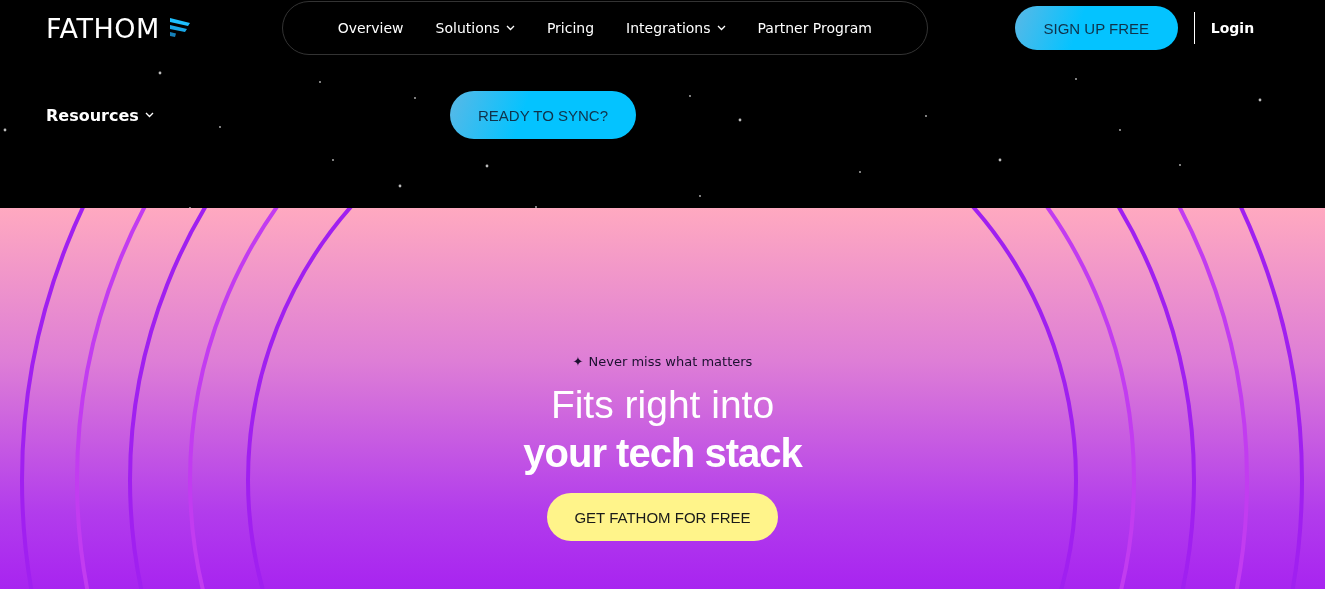  Describe the element at coordinates (662, 405) in the screenshot. I see `heading: Fits right into` at that location.